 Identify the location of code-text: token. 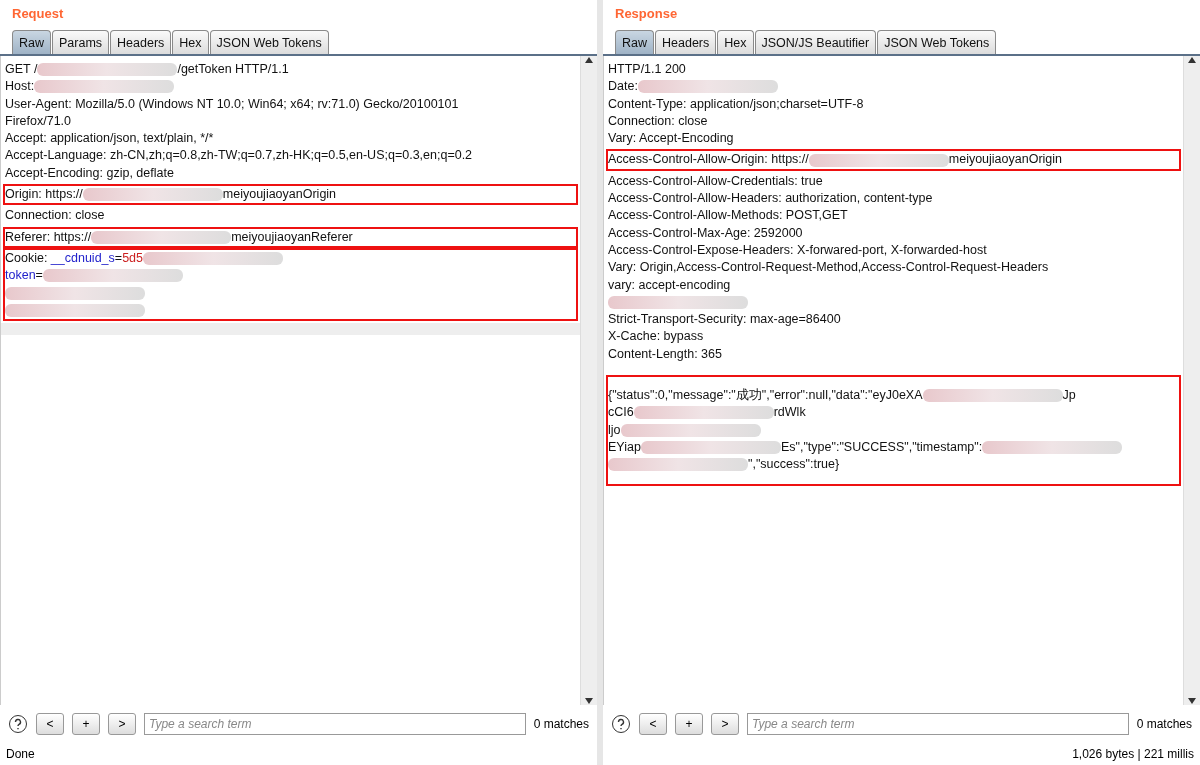
(20, 276).